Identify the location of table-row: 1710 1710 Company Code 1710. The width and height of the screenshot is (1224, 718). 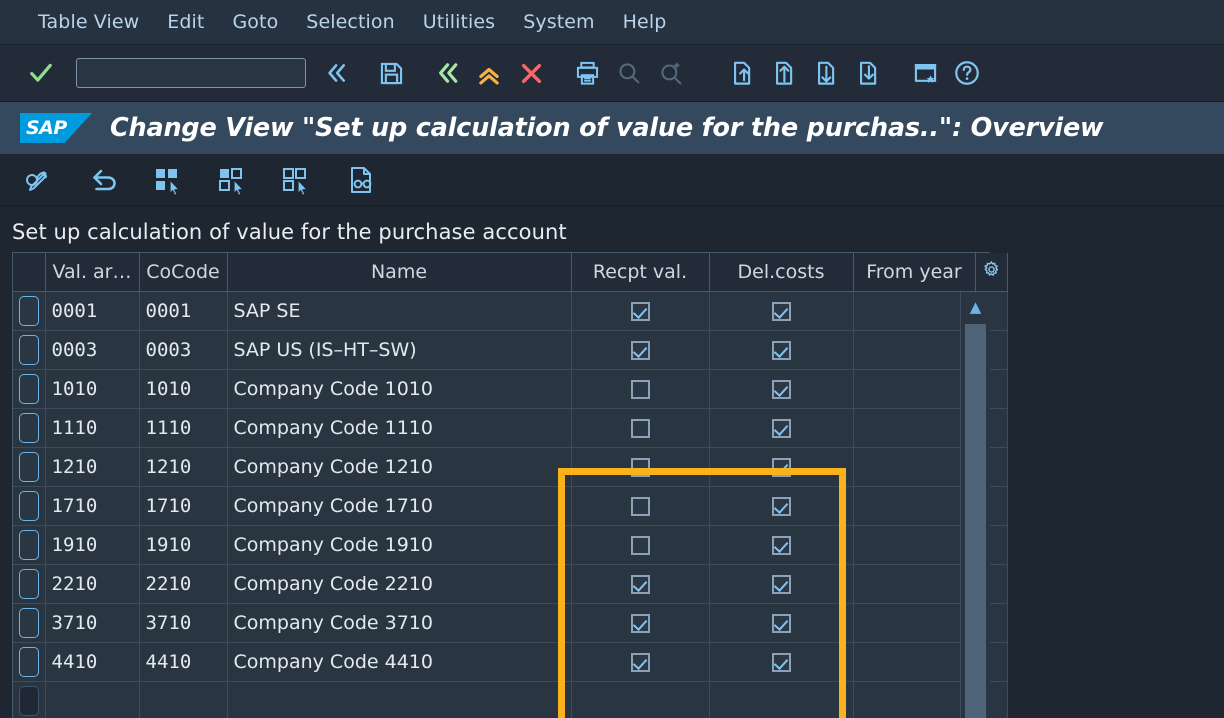
(510, 506).